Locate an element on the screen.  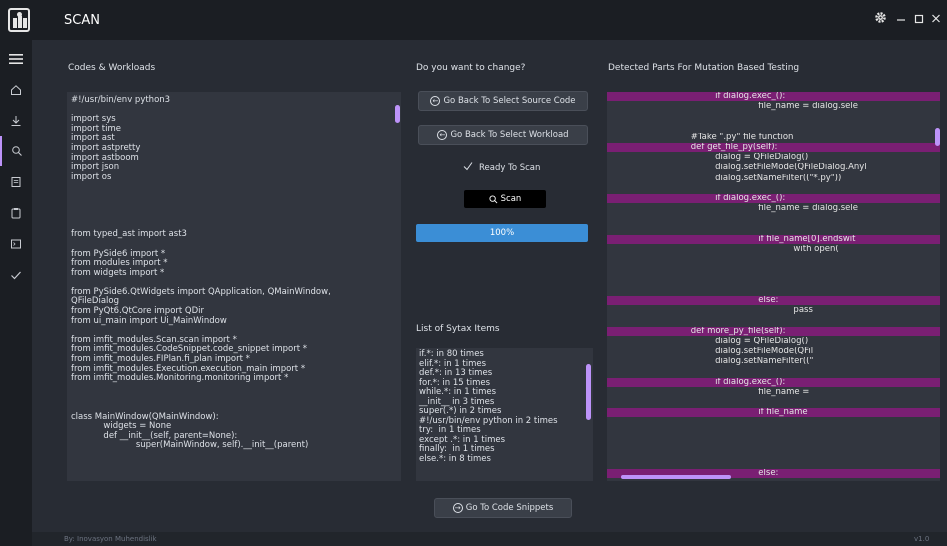
syntax-label: List of Sytax Items is located at coordinates (458, 329).